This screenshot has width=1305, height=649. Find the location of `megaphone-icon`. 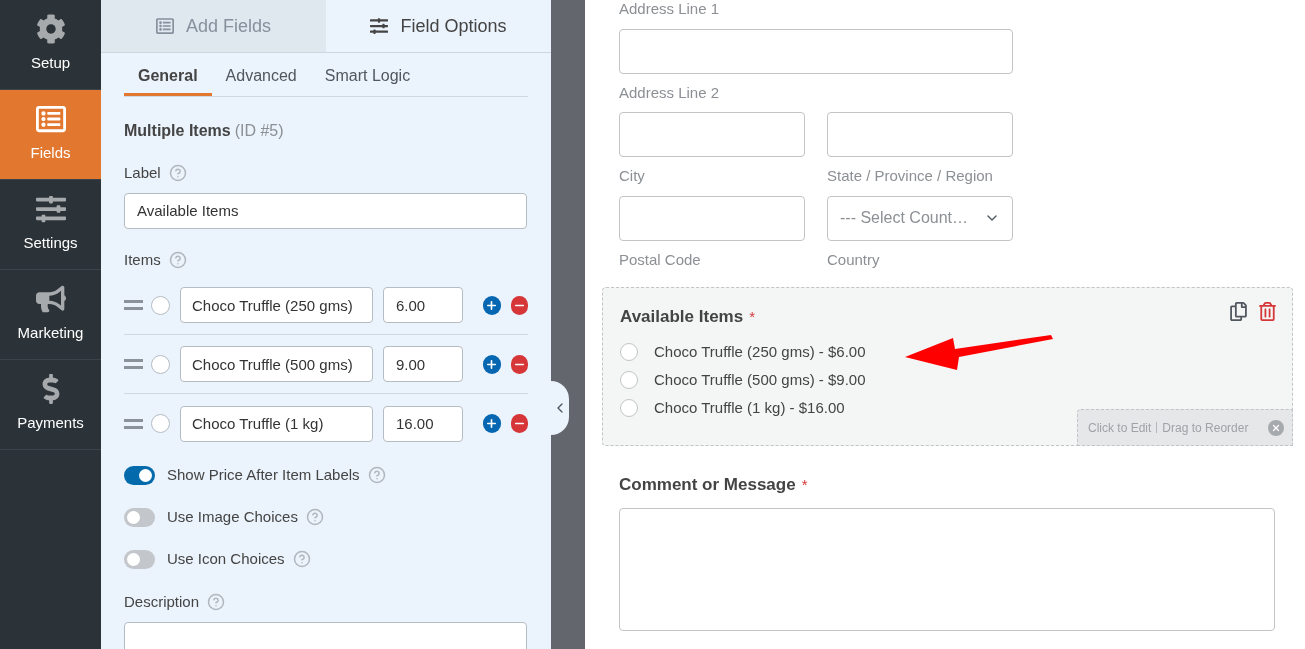

megaphone-icon is located at coordinates (50, 299).